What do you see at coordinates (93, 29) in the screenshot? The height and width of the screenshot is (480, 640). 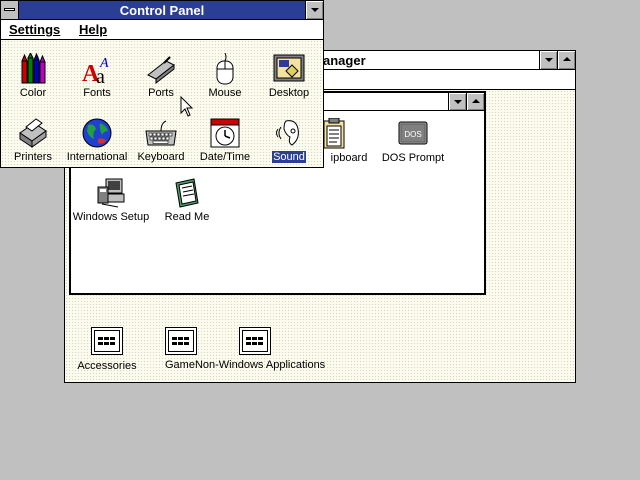 I see `help-menu: Help` at bounding box center [93, 29].